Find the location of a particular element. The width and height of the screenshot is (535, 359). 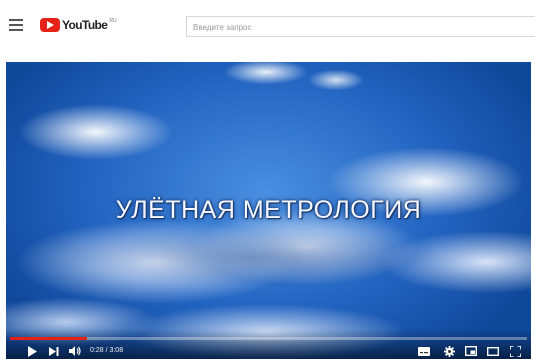

settings-button is located at coordinates (449, 351).